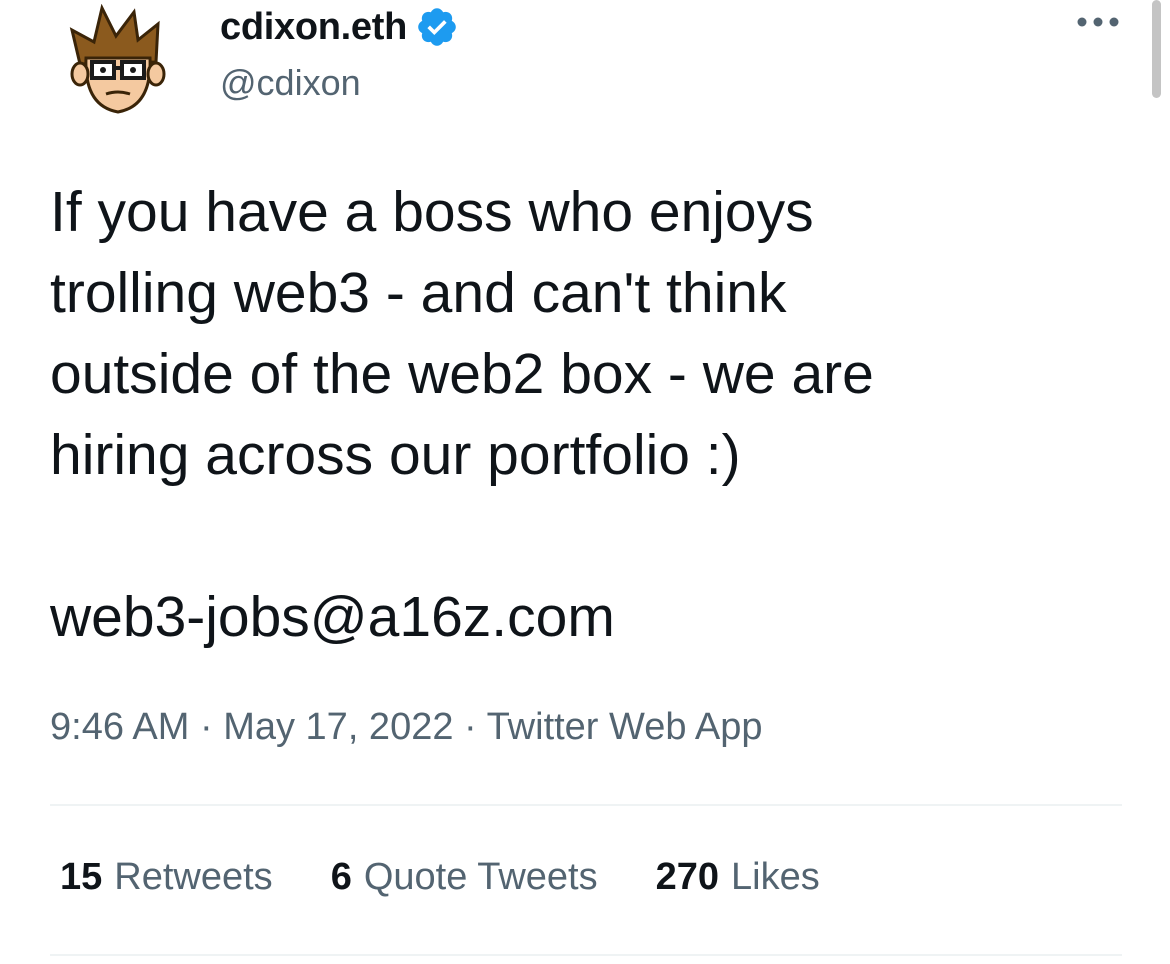 Image resolution: width=1170 pixels, height=964 pixels. What do you see at coordinates (687, 877) in the screenshot?
I see `likes-count: 270` at bounding box center [687, 877].